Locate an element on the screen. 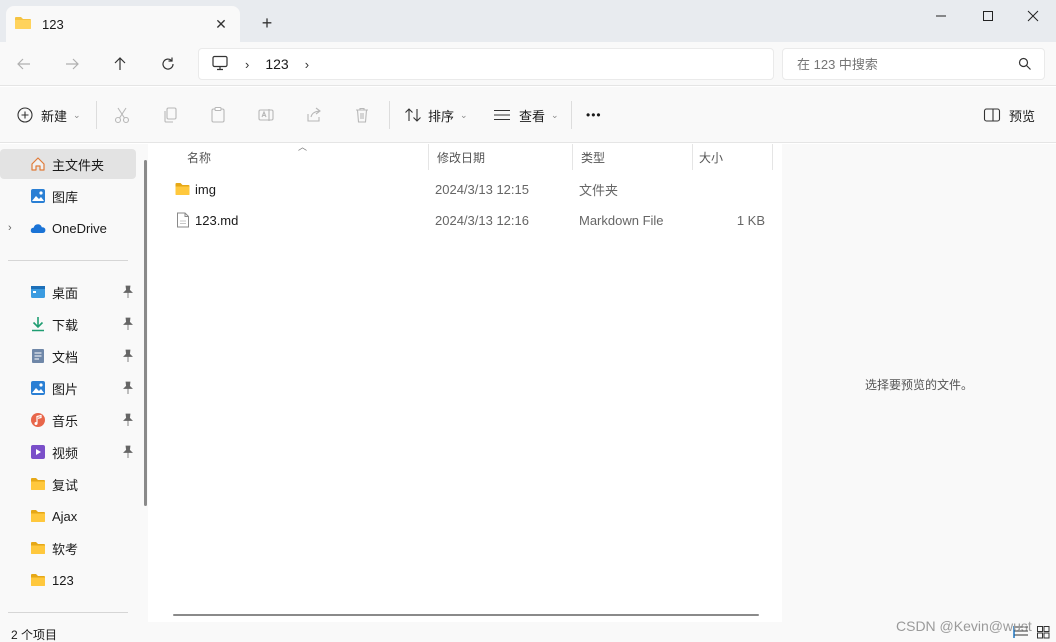 This screenshot has height=642, width=1056. arrow-right-icon is located at coordinates (72, 64).